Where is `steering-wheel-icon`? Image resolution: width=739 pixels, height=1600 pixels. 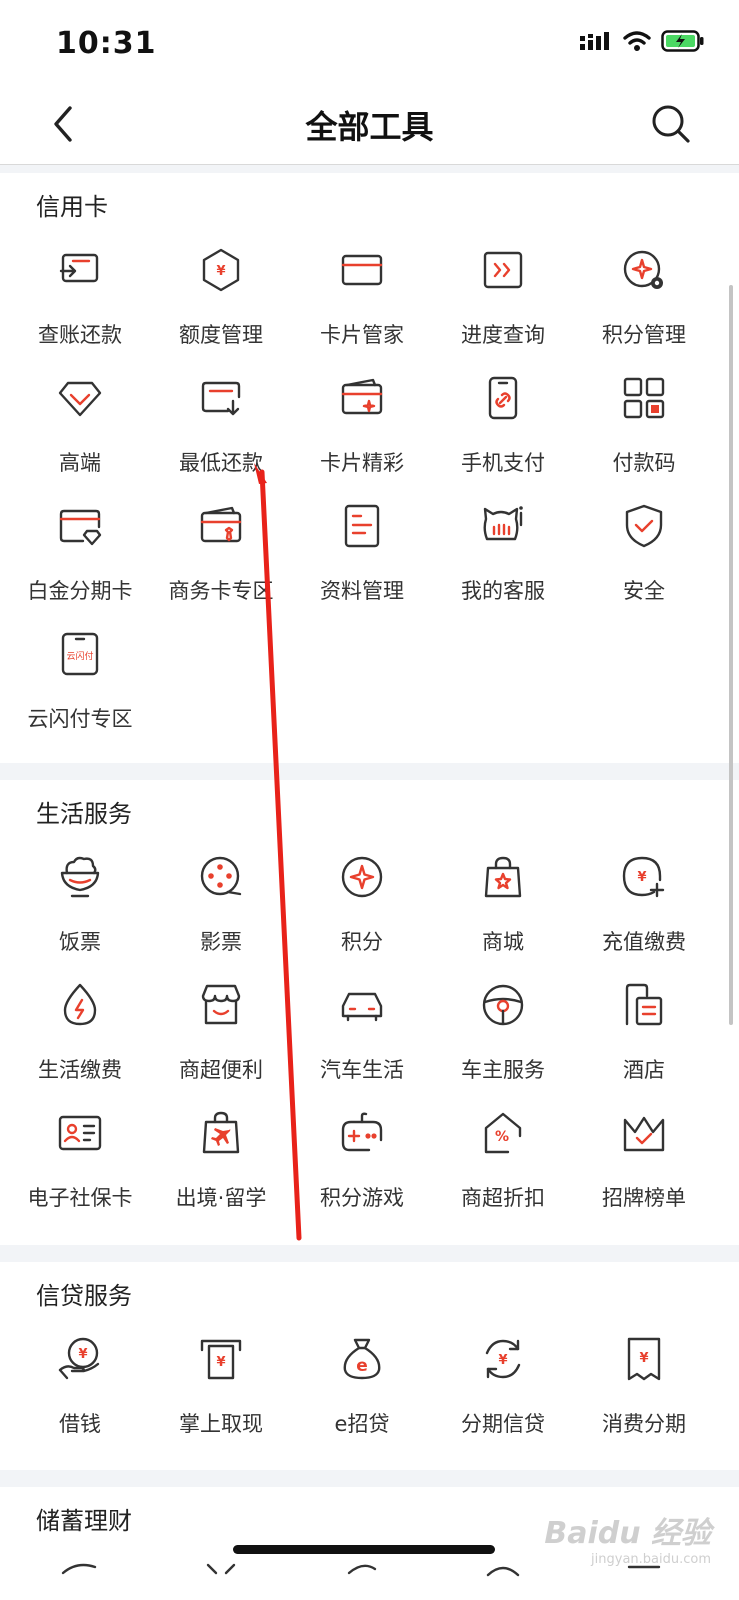
steering-wheel-icon is located at coordinates (503, 1005).